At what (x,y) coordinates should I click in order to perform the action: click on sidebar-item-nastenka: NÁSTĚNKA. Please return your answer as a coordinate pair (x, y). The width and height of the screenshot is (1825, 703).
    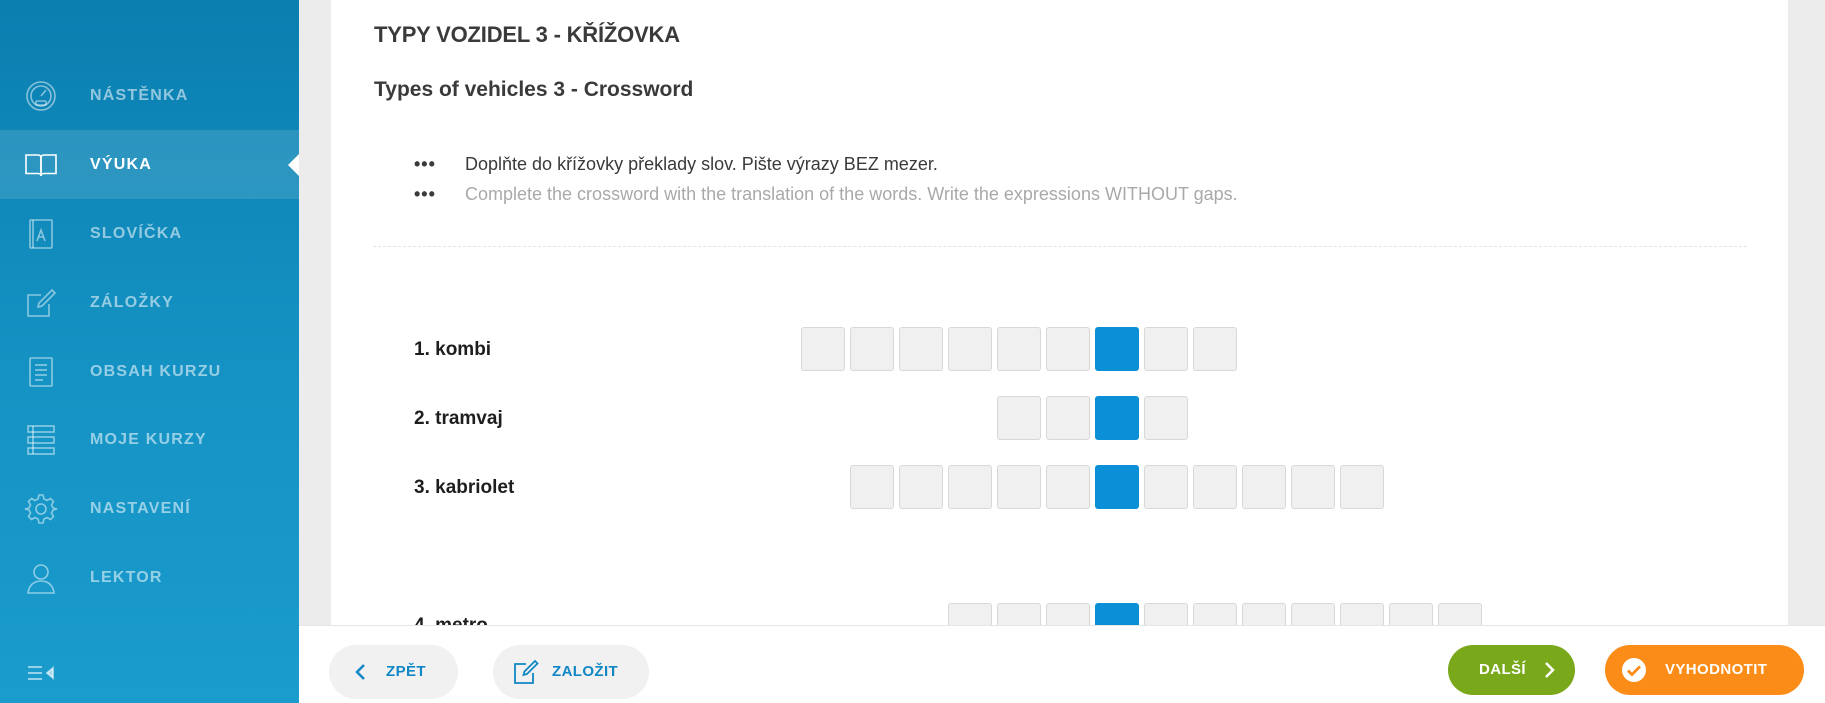
    Looking at the image, I should click on (149, 95).